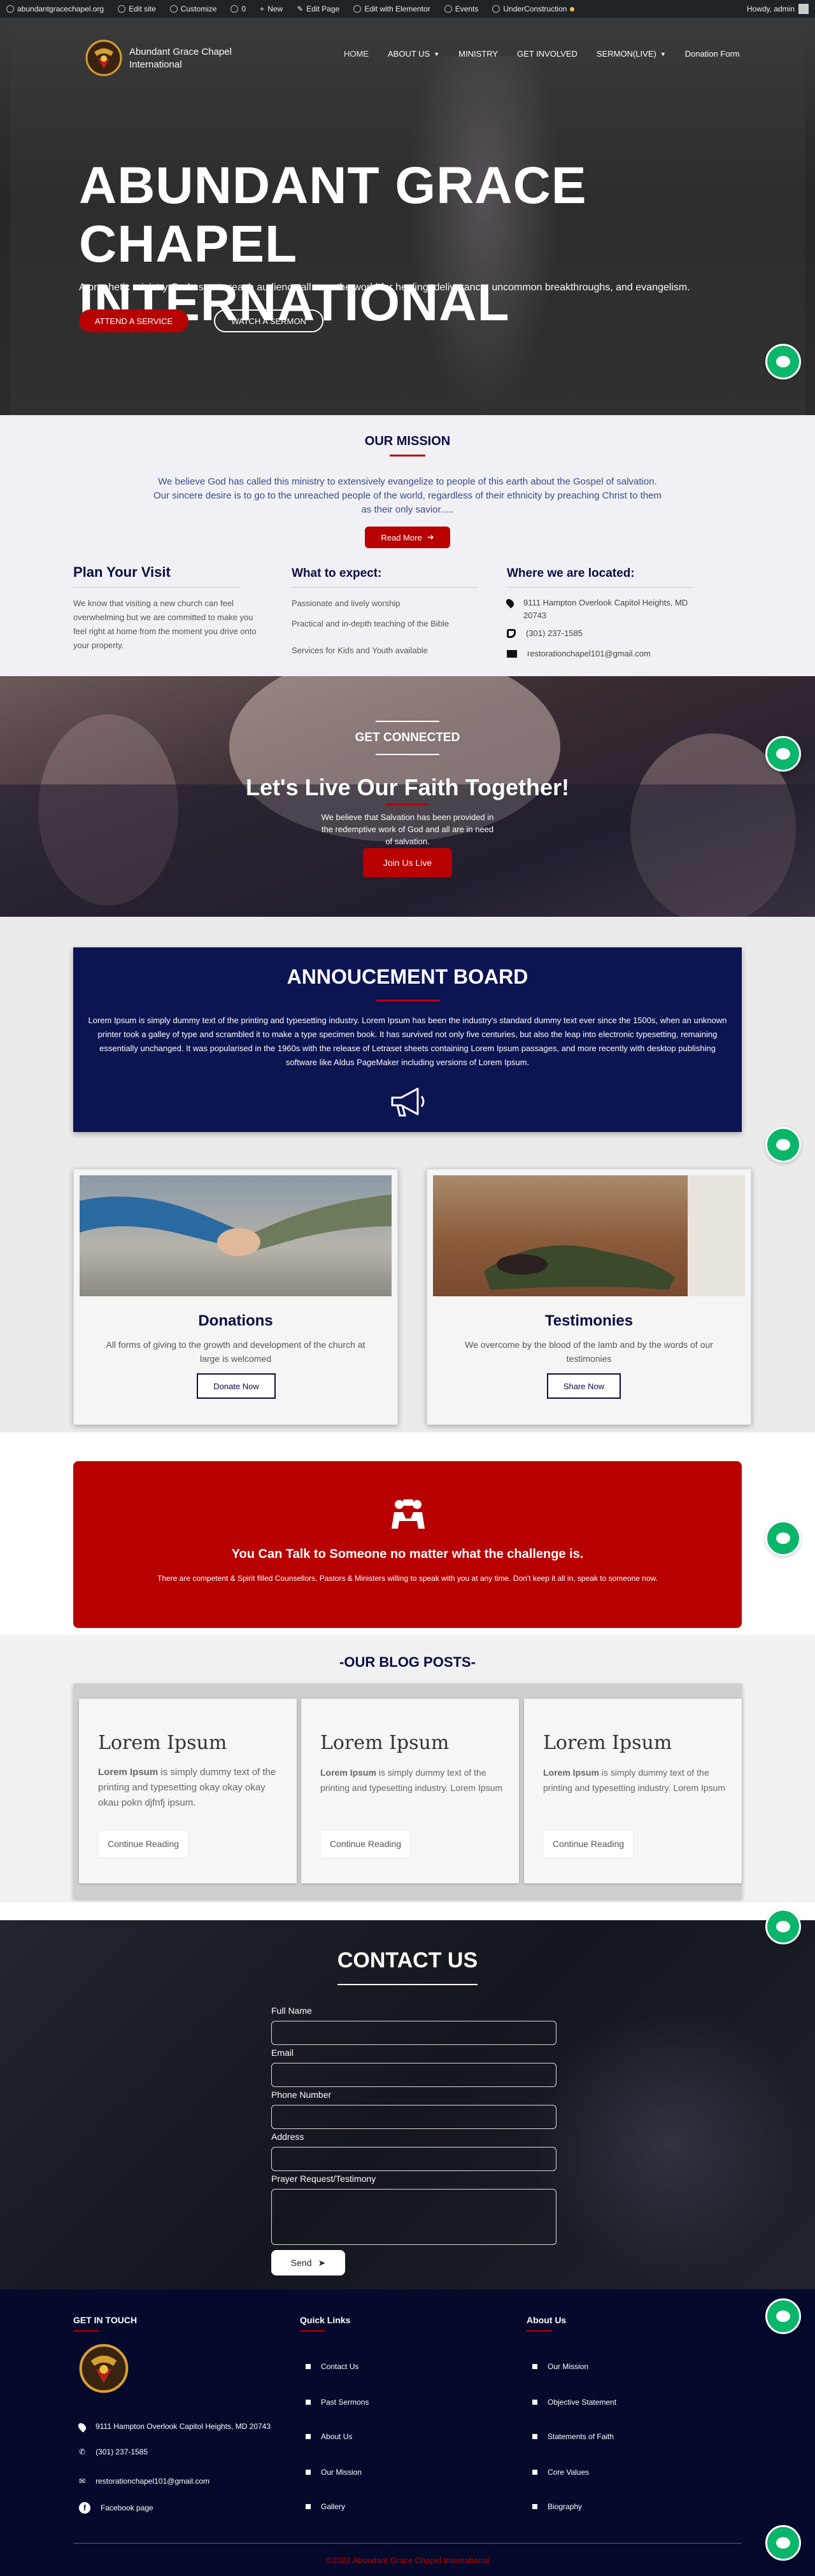 The width and height of the screenshot is (815, 2576). Describe the element at coordinates (533, 8) in the screenshot. I see `admin-maintenance: UnderConstruction` at that location.